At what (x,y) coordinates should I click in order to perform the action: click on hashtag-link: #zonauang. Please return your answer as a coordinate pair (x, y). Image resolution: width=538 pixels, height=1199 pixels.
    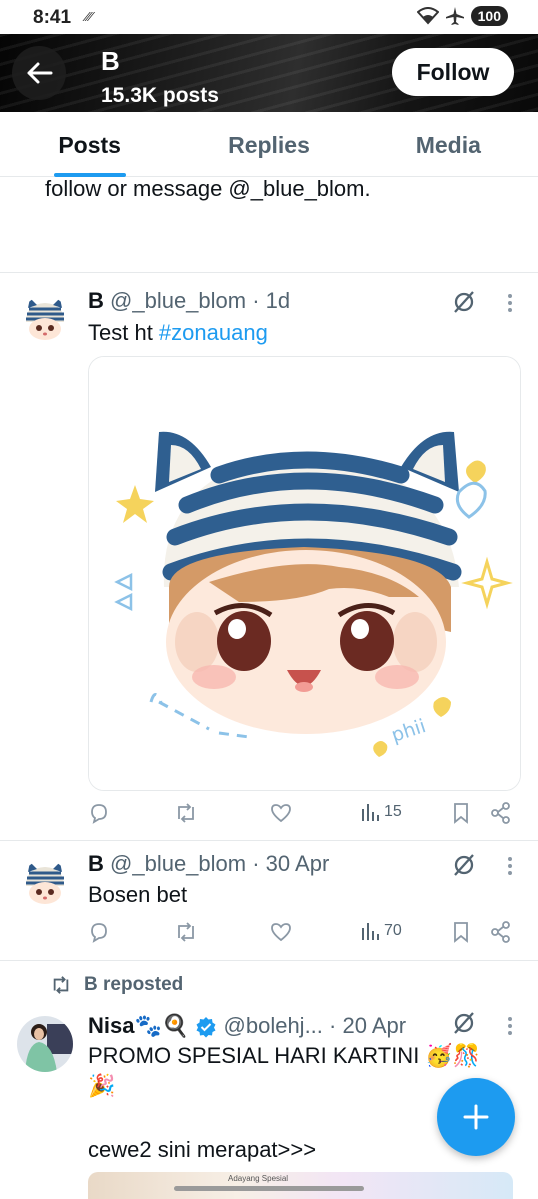
    Looking at the image, I should click on (213, 332).